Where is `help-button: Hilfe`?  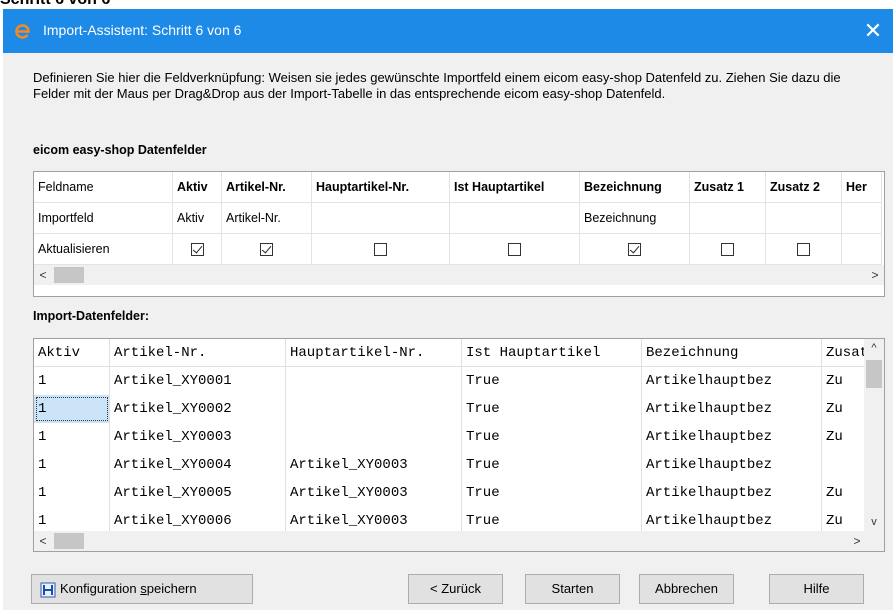
help-button: Hilfe is located at coordinates (816, 589).